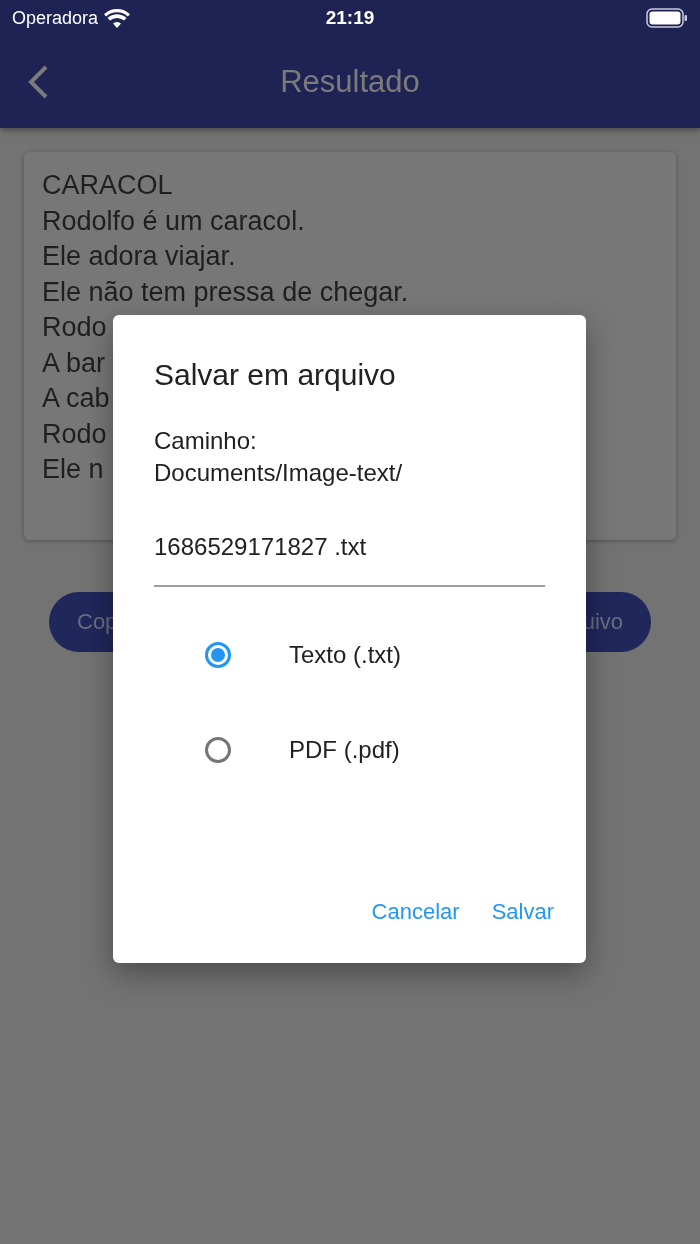 This screenshot has height=1244, width=700. What do you see at coordinates (415, 912) in the screenshot?
I see `cancel-button: Cancelar` at bounding box center [415, 912].